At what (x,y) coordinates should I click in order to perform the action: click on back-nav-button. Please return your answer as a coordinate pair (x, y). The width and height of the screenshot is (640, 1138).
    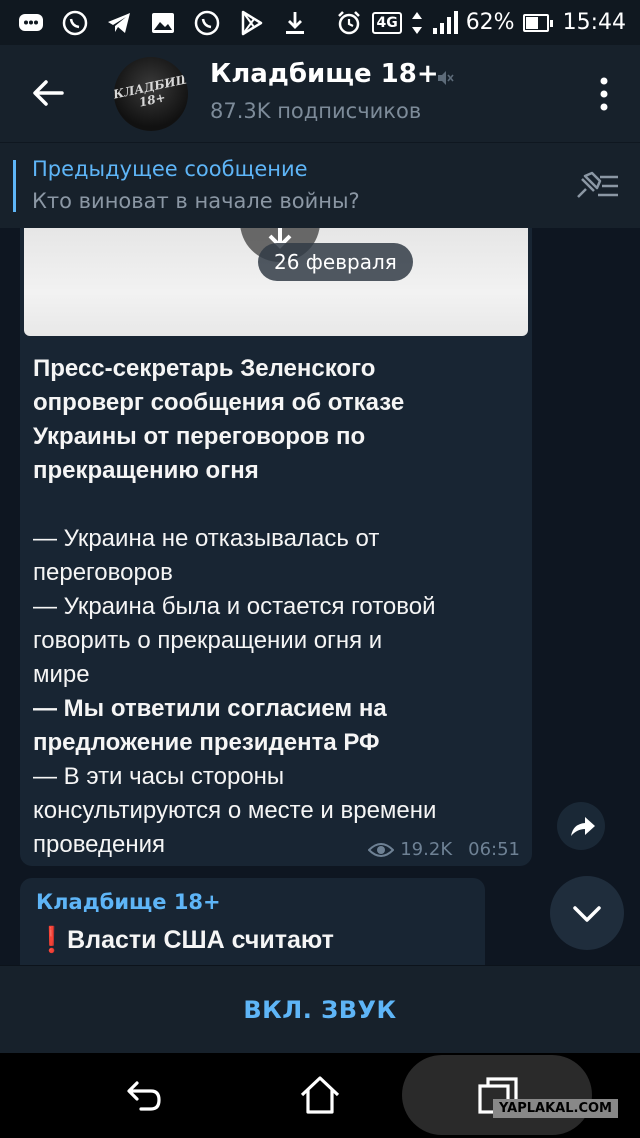
    Looking at the image, I should click on (141, 1095).